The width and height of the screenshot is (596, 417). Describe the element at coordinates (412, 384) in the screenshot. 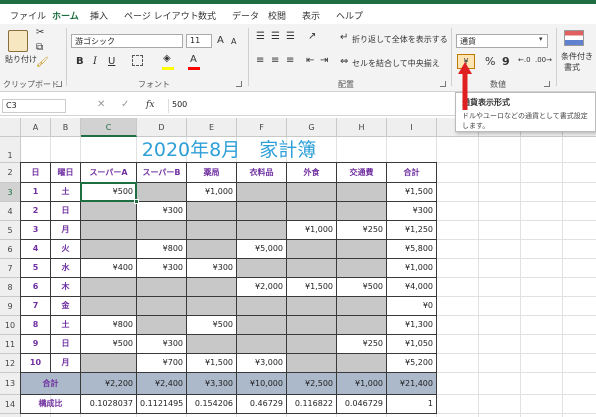

I see `total-cell: ¥21,400` at that location.